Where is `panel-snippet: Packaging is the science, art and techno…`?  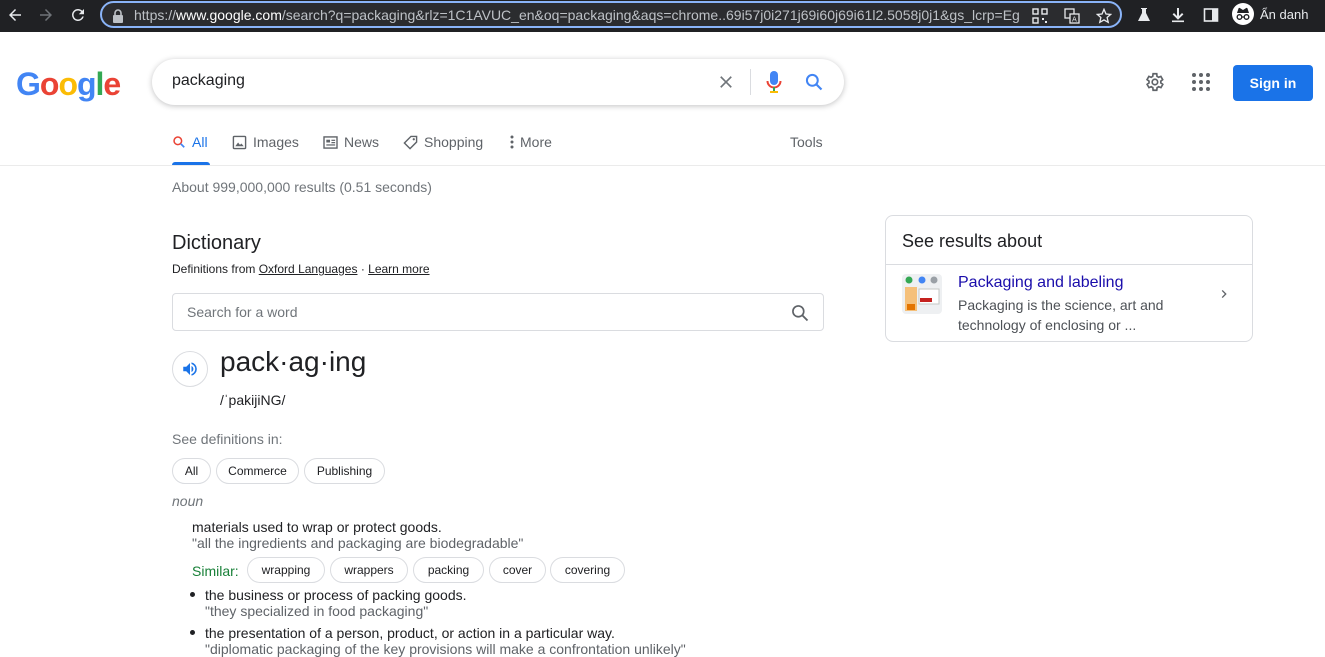
panel-snippet: Packaging is the science, art and techno… is located at coordinates (1061, 315).